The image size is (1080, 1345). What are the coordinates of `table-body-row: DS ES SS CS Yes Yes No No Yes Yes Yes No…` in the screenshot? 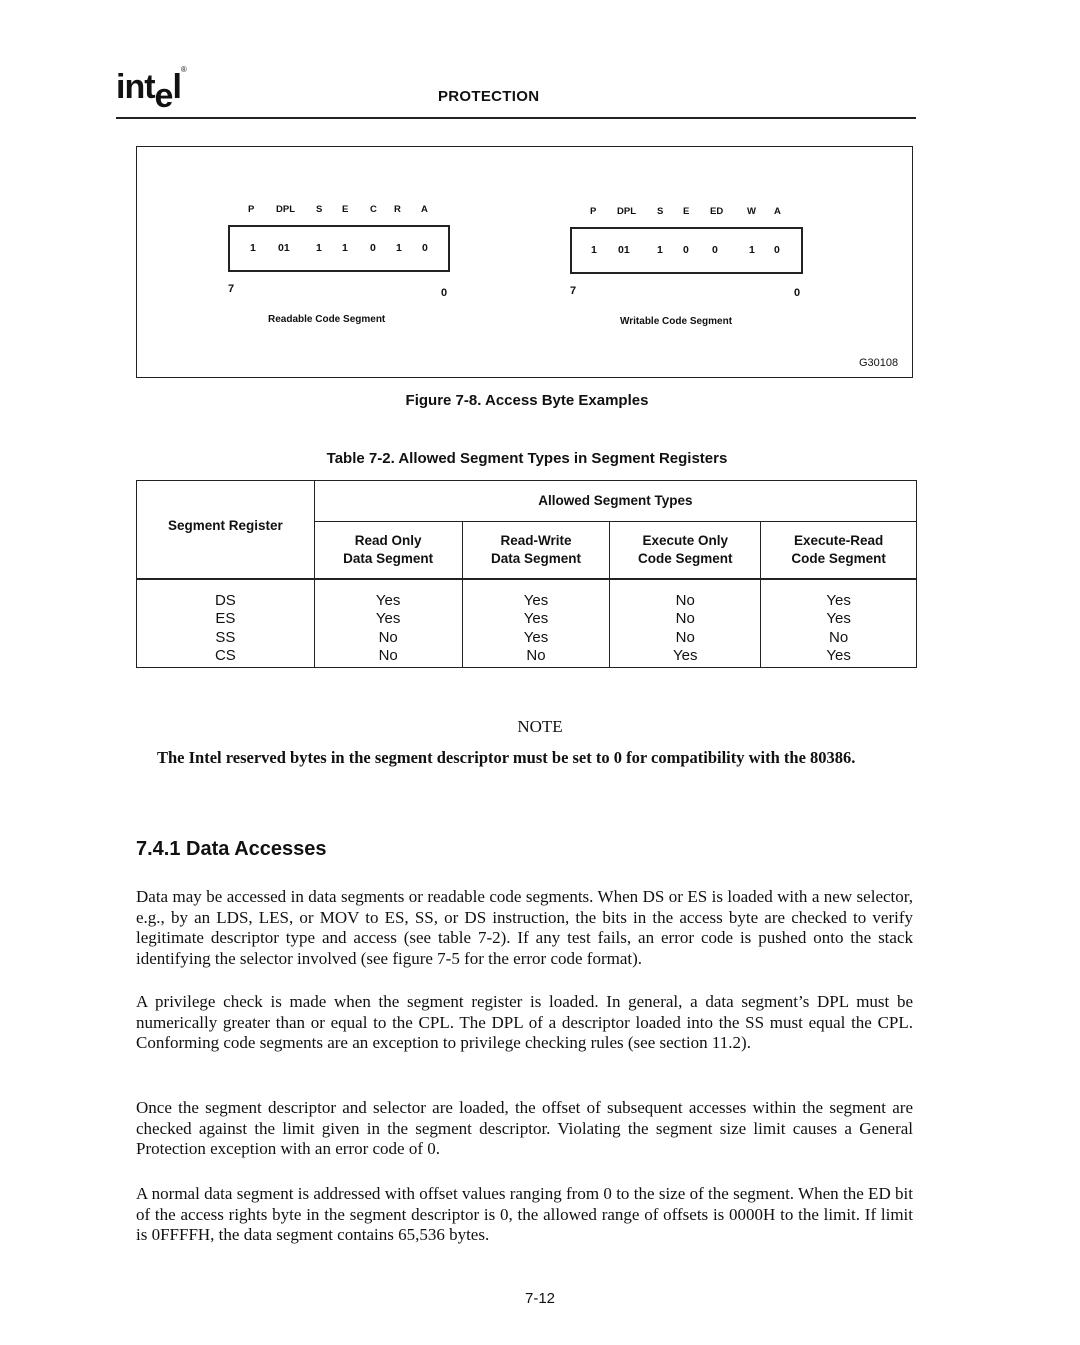 It's located at (526, 622).